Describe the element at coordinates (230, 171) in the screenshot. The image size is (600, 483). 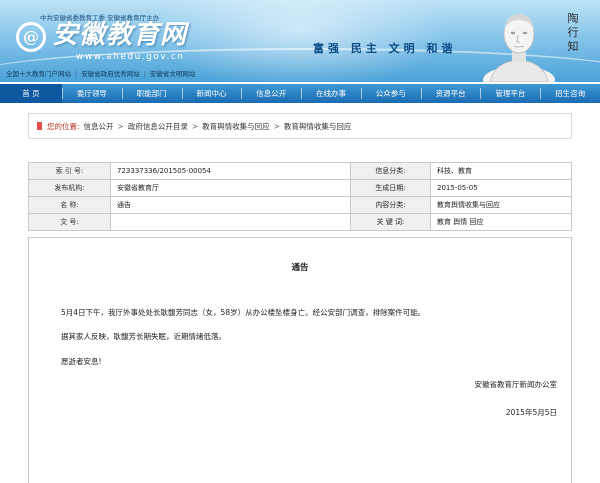
I see `meta-value: 723337336/201505-00054` at that location.